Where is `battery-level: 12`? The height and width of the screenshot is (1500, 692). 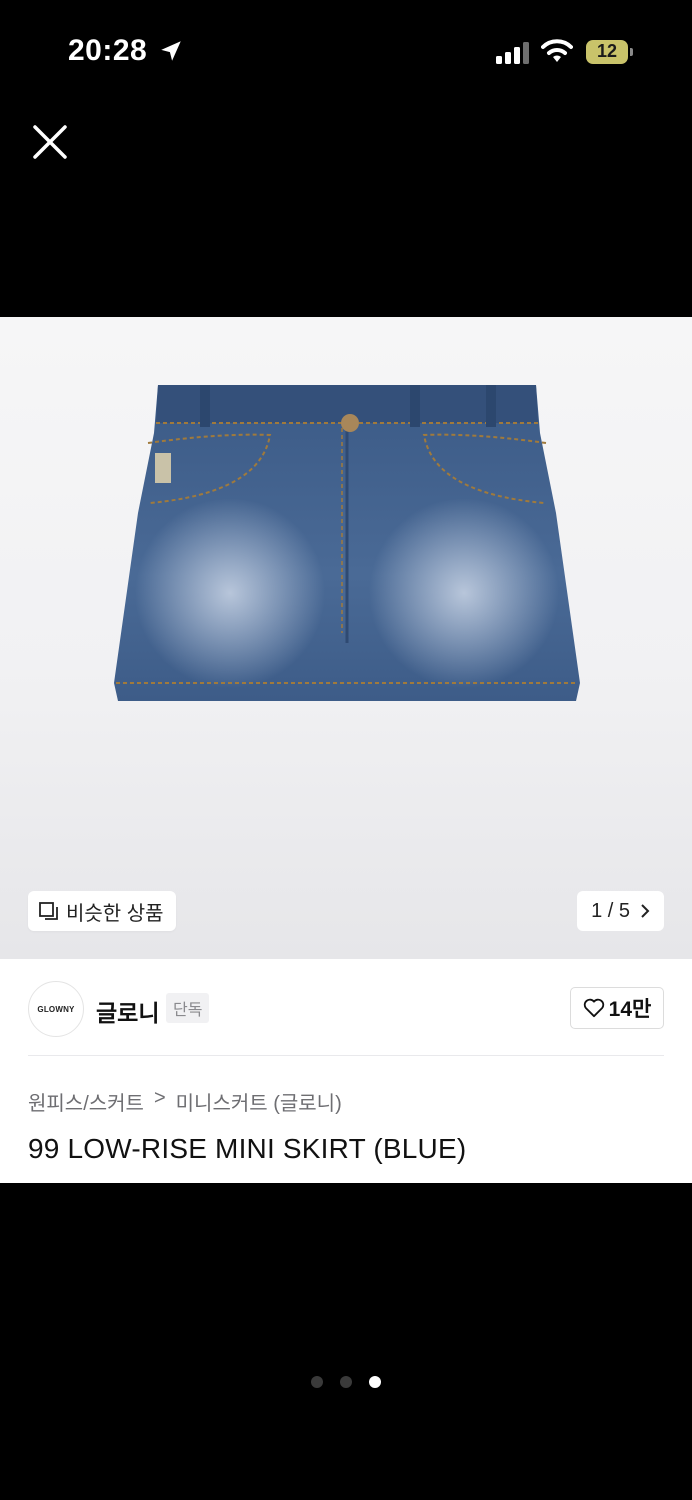 battery-level: 12 is located at coordinates (607, 51).